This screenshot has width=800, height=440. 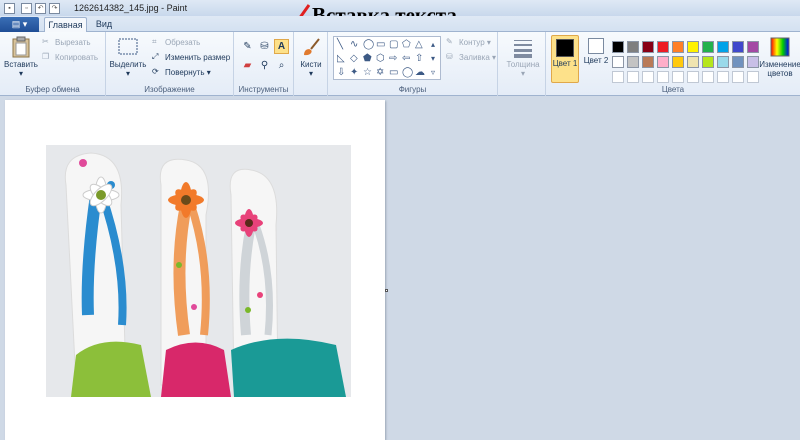 What do you see at coordinates (780, 47) in the screenshot?
I see `color-wheel-icon` at bounding box center [780, 47].